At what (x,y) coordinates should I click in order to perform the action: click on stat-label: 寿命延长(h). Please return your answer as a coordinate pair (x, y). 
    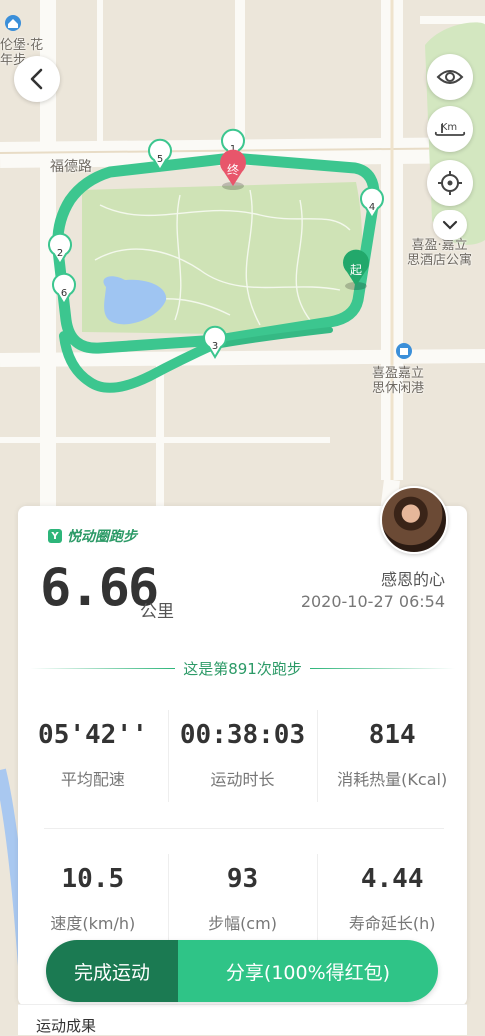
    Looking at the image, I should click on (392, 923).